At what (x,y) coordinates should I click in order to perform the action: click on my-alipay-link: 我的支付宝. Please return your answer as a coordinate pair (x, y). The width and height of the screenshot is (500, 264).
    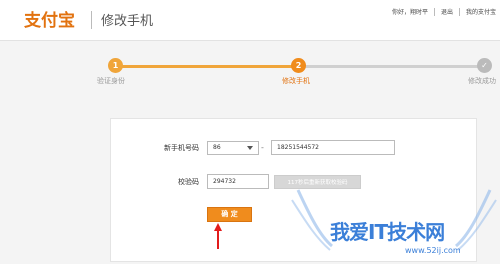
    Looking at the image, I should click on (481, 11).